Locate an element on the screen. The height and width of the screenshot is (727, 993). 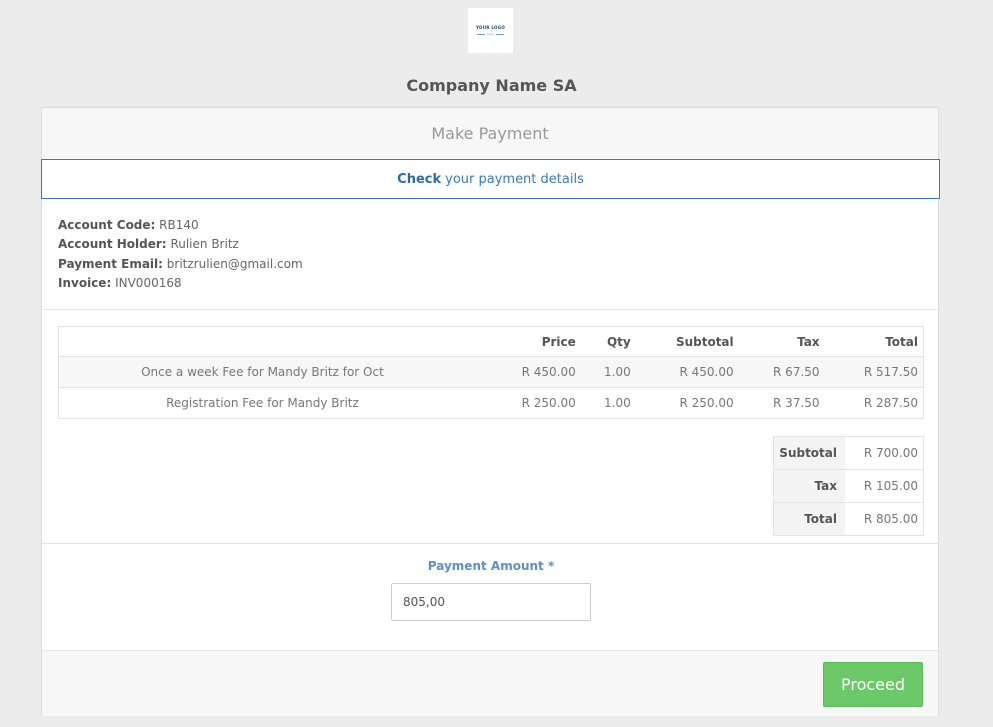
account-holder-label: Account Holder: is located at coordinates (112, 244).